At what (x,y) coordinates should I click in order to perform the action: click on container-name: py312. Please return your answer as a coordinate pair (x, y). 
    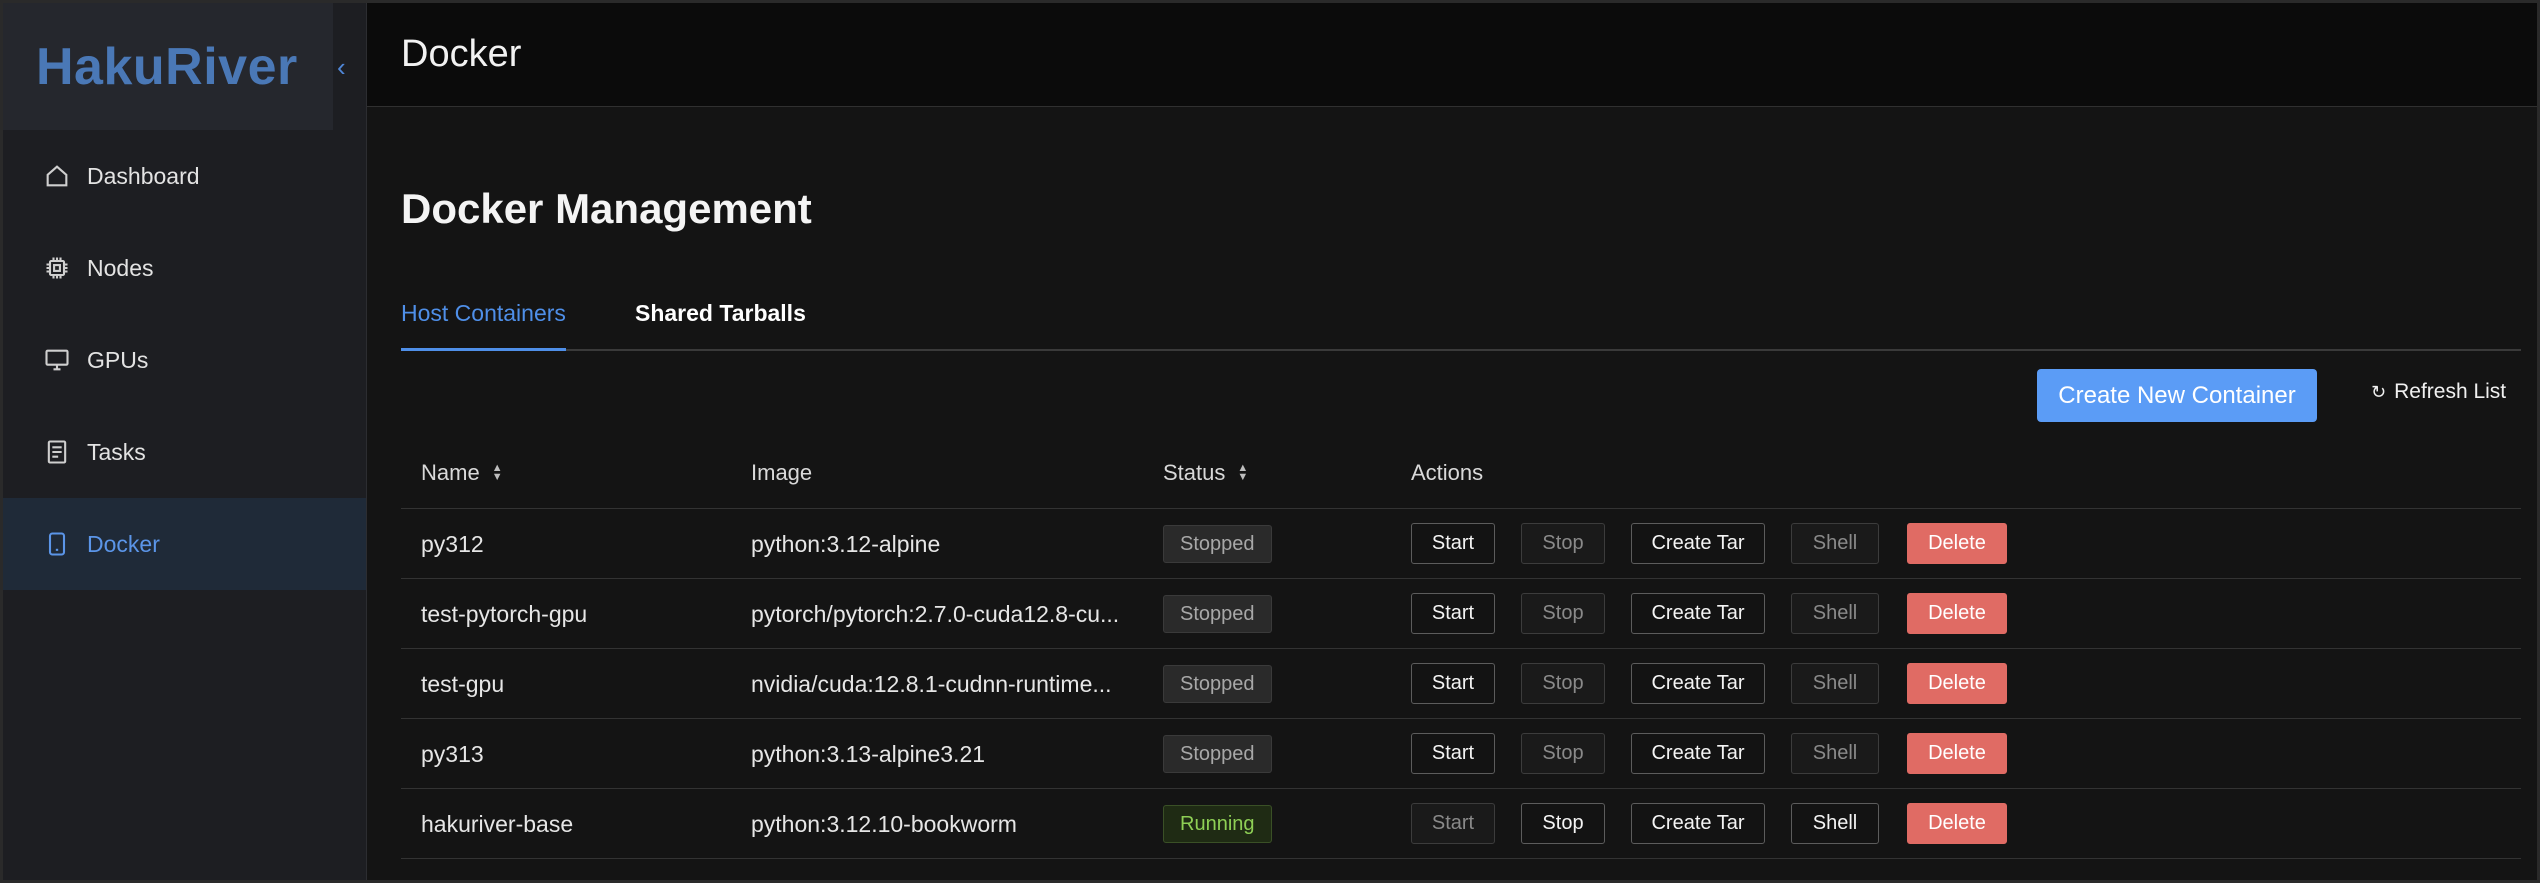
    Looking at the image, I should click on (452, 543).